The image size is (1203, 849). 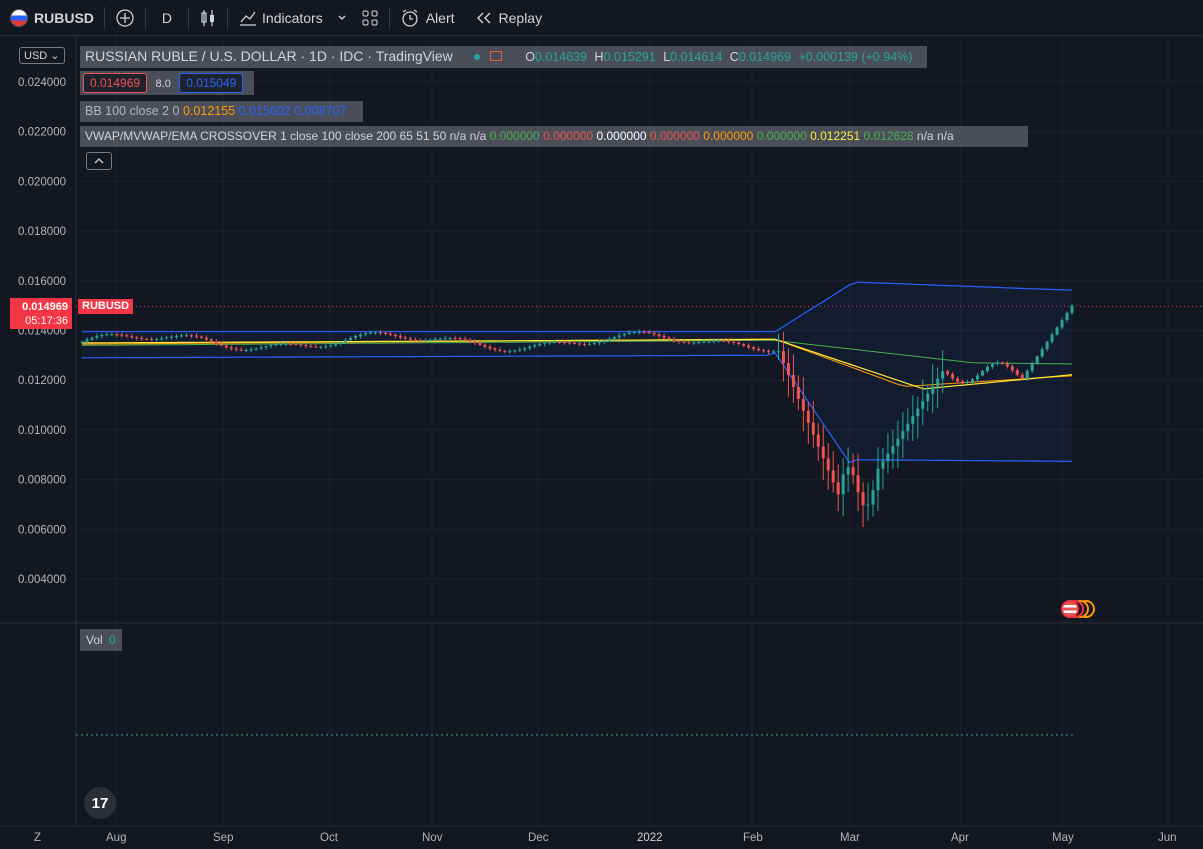 I want to click on time-label-apr: Apr, so click(x=960, y=838).